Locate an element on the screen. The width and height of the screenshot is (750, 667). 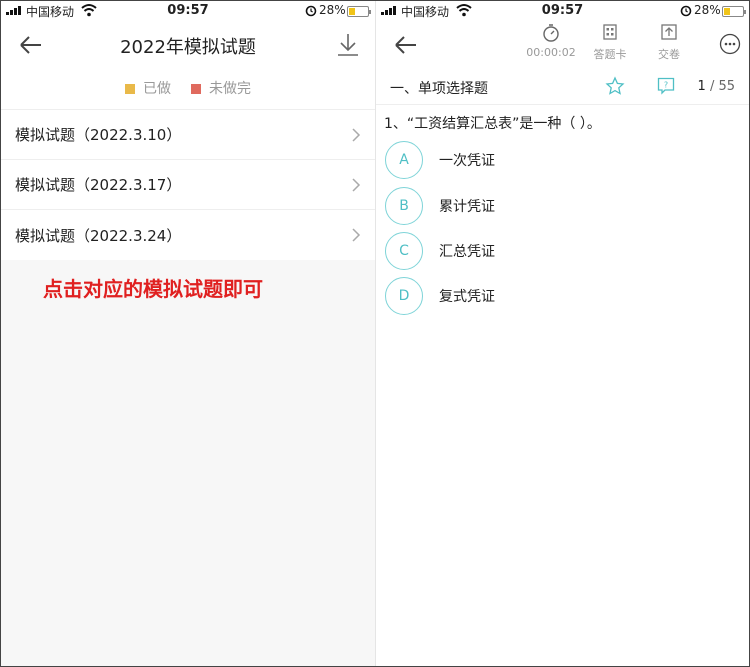
option-c: C 汇总凭证 is located at coordinates (440, 251).